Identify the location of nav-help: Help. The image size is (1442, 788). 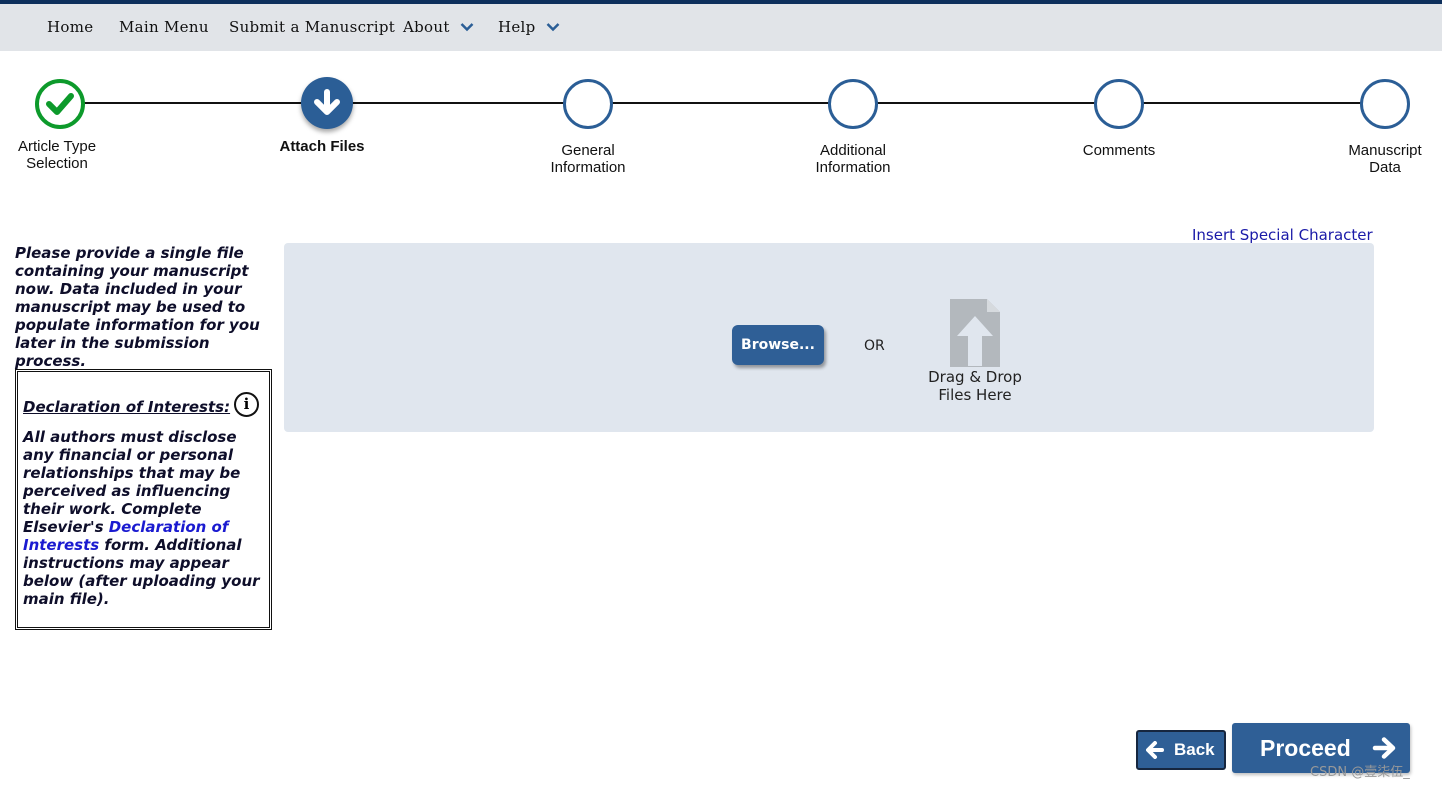
(529, 27).